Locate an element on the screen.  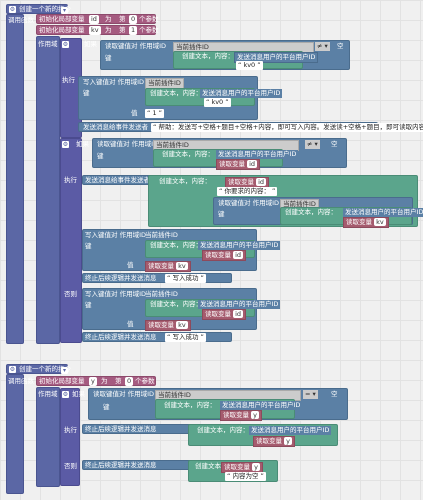
write-kv-label: 写入键值对 作用域ID is located at coordinates (113, 82).